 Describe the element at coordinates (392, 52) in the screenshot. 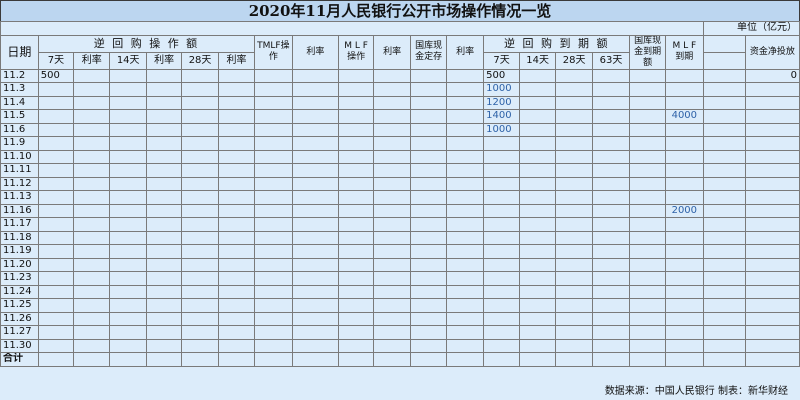

I see `header-mlf-rate: 利率` at that location.